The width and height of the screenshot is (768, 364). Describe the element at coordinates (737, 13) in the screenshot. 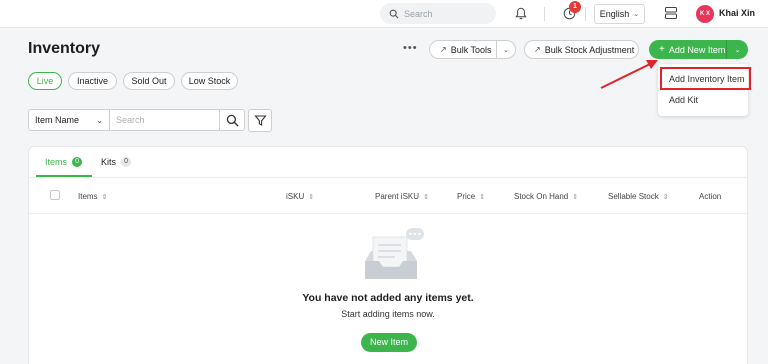

I see `username: Khai Xin` at that location.